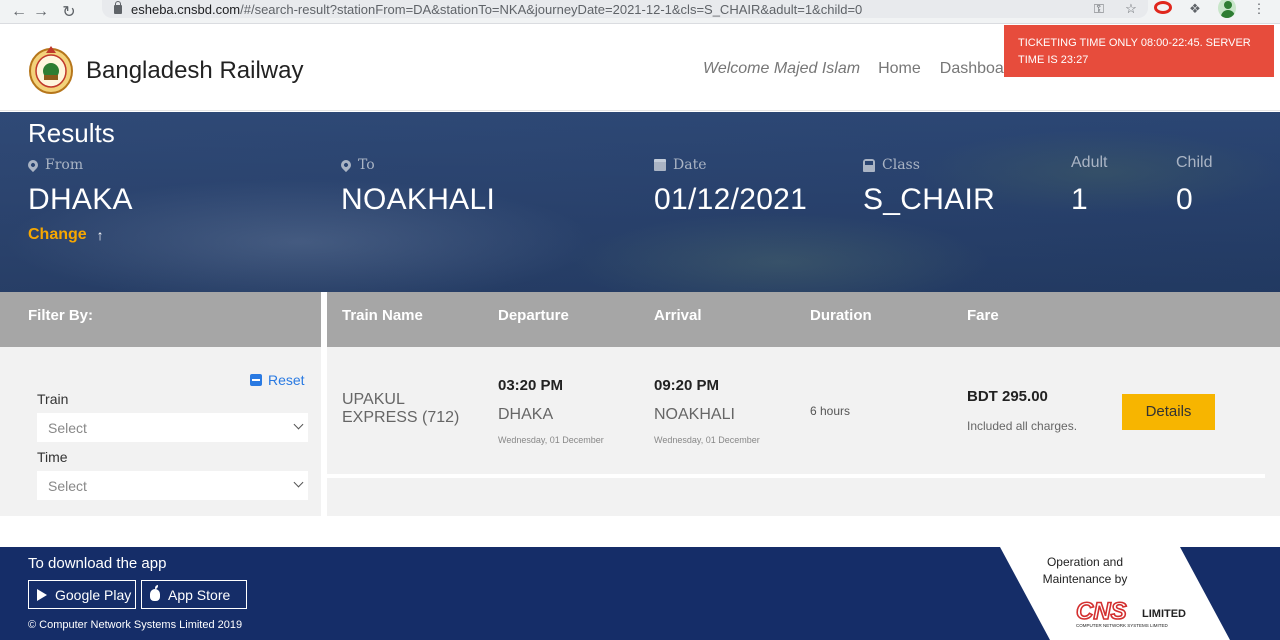 The height and width of the screenshot is (640, 1280). I want to click on key-icon: ⚿, so click(1099, 9).